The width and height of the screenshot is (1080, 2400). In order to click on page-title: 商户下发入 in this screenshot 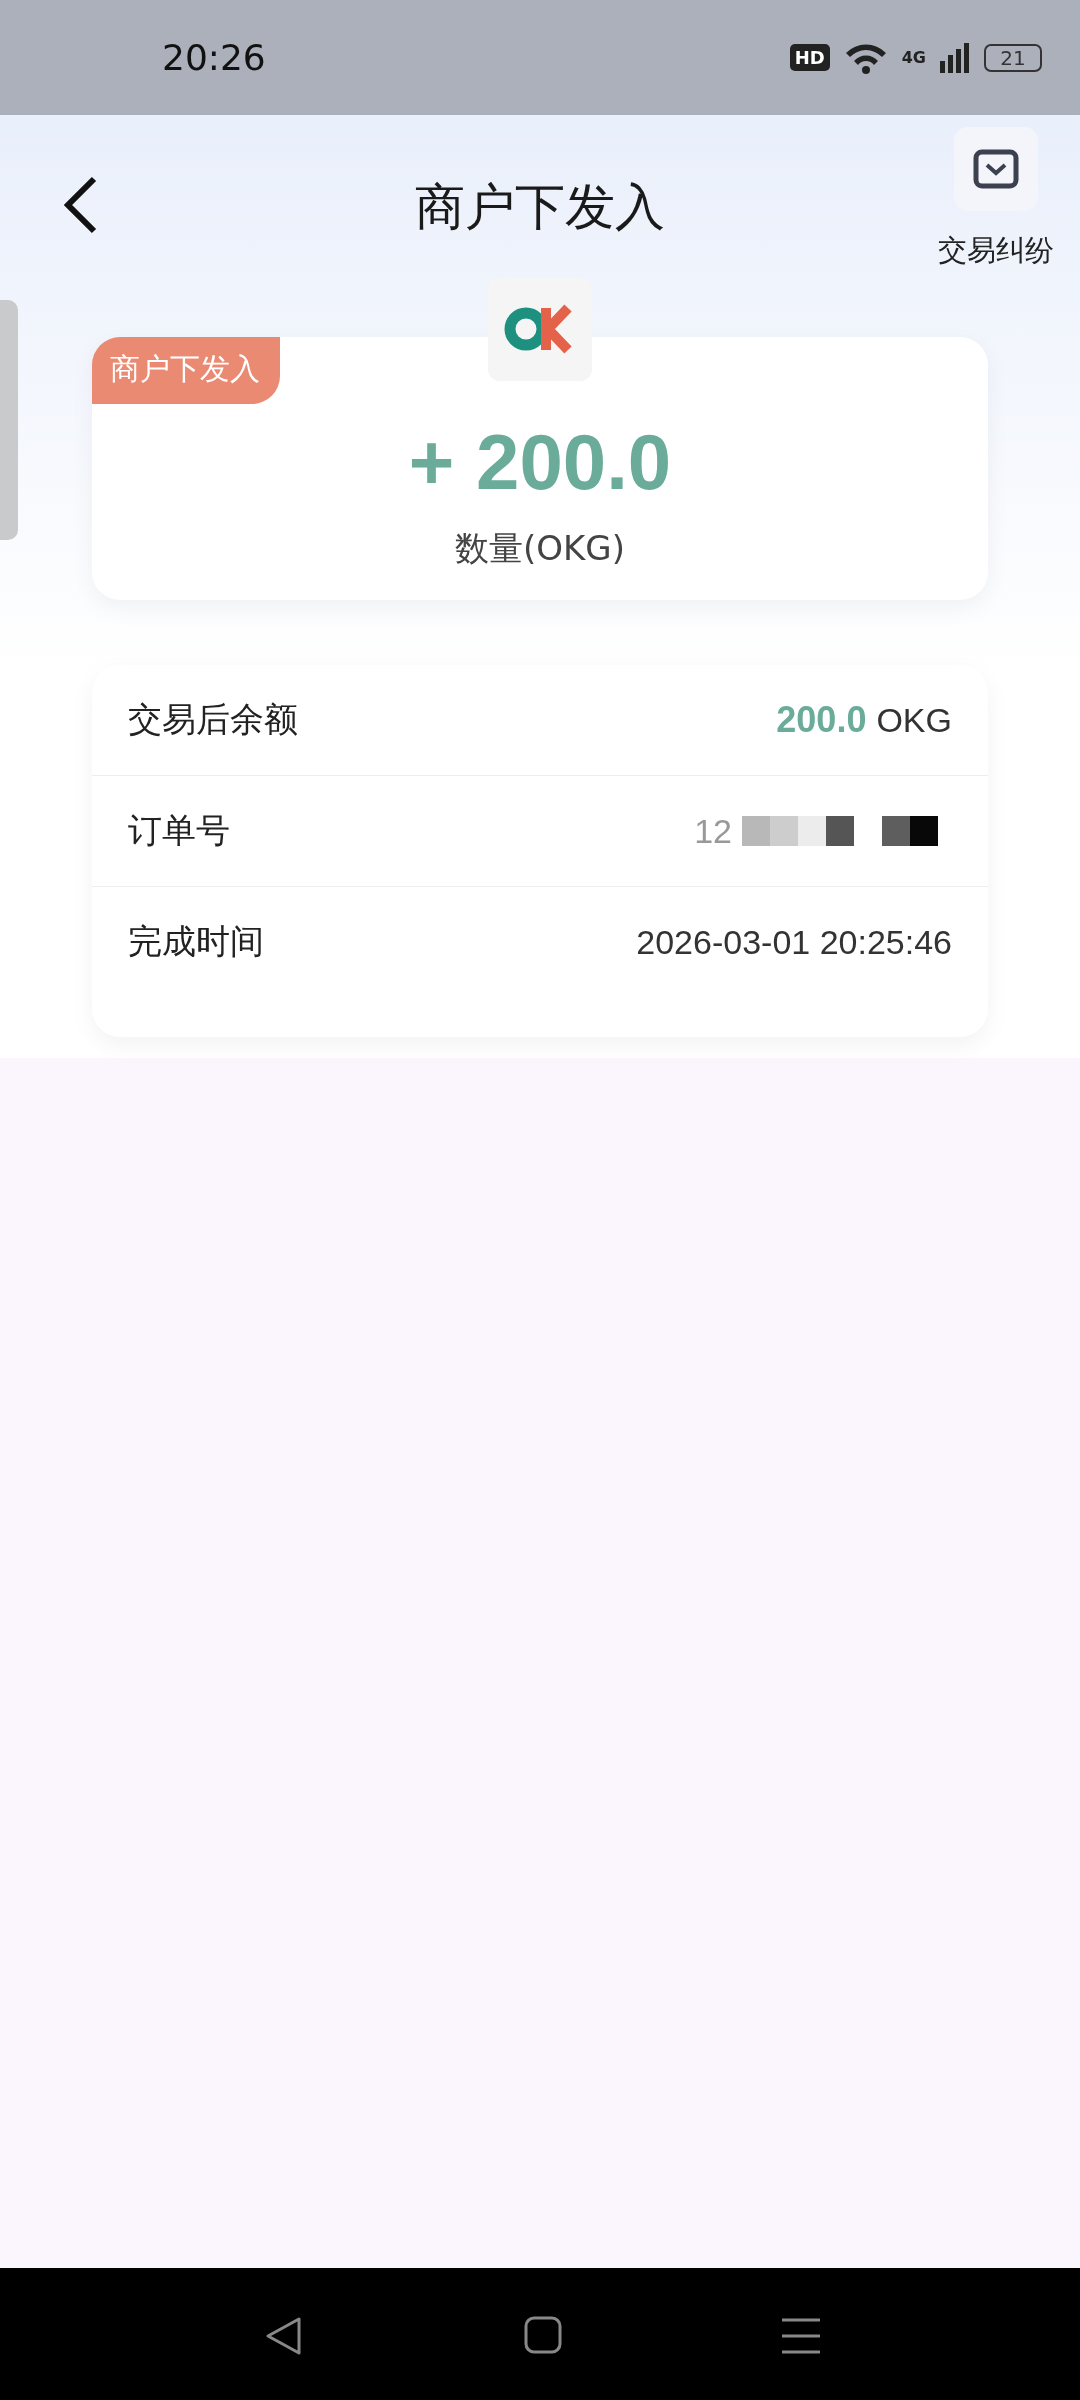, I will do `click(540, 207)`.